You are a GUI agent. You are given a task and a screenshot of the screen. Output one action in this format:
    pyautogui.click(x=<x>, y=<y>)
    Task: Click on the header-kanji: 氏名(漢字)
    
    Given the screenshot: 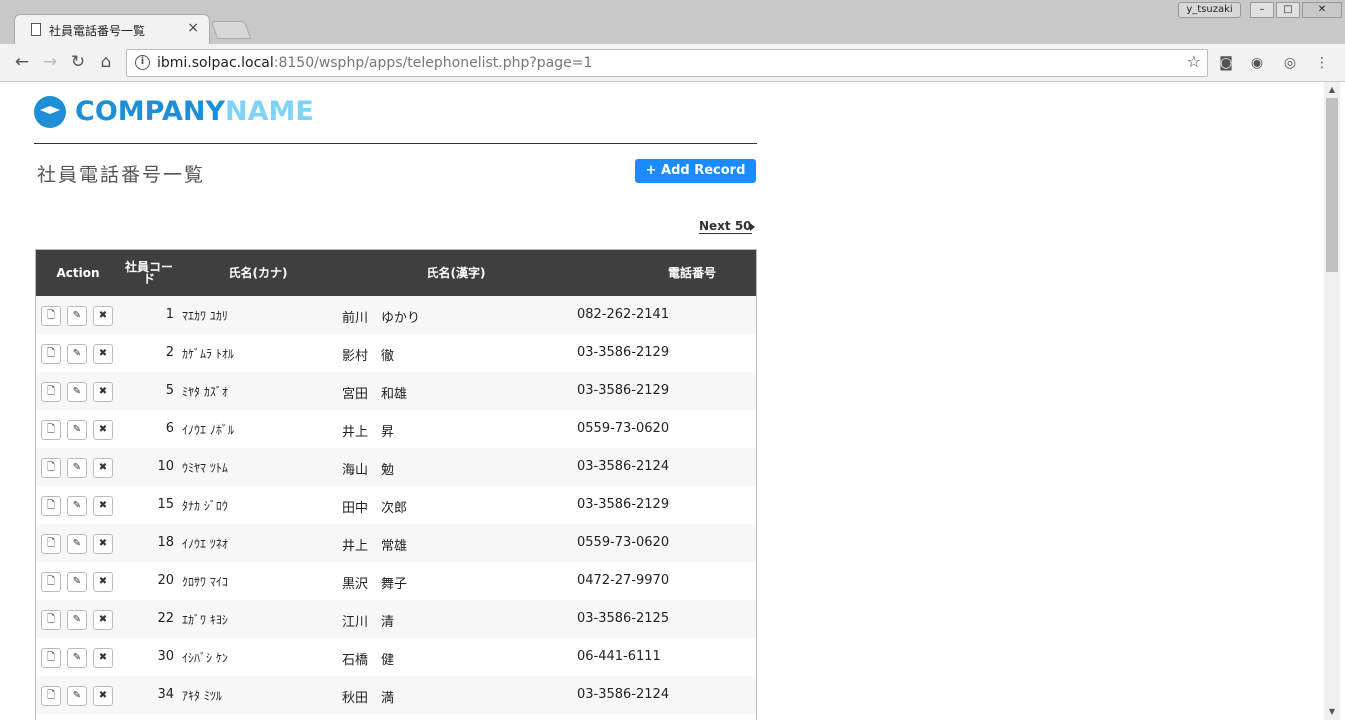 What is the action you would take?
    pyautogui.click(x=456, y=273)
    